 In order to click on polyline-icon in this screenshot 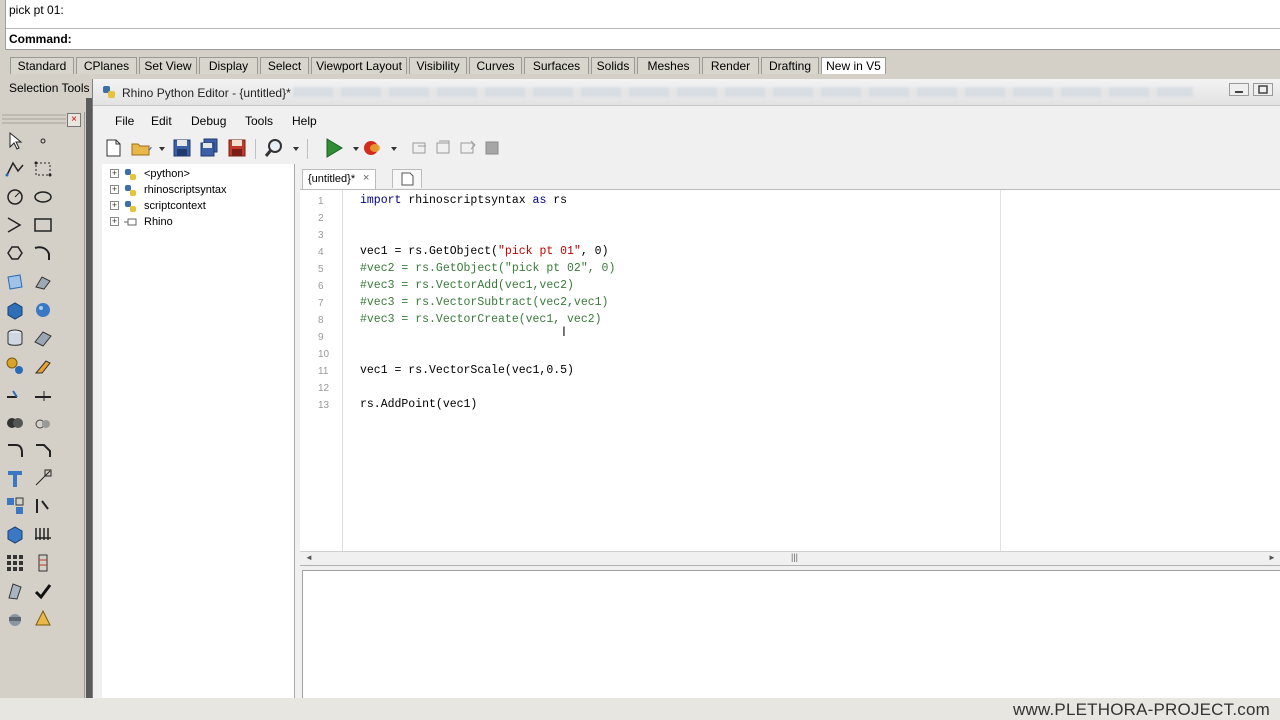, I will do `click(15, 169)`.